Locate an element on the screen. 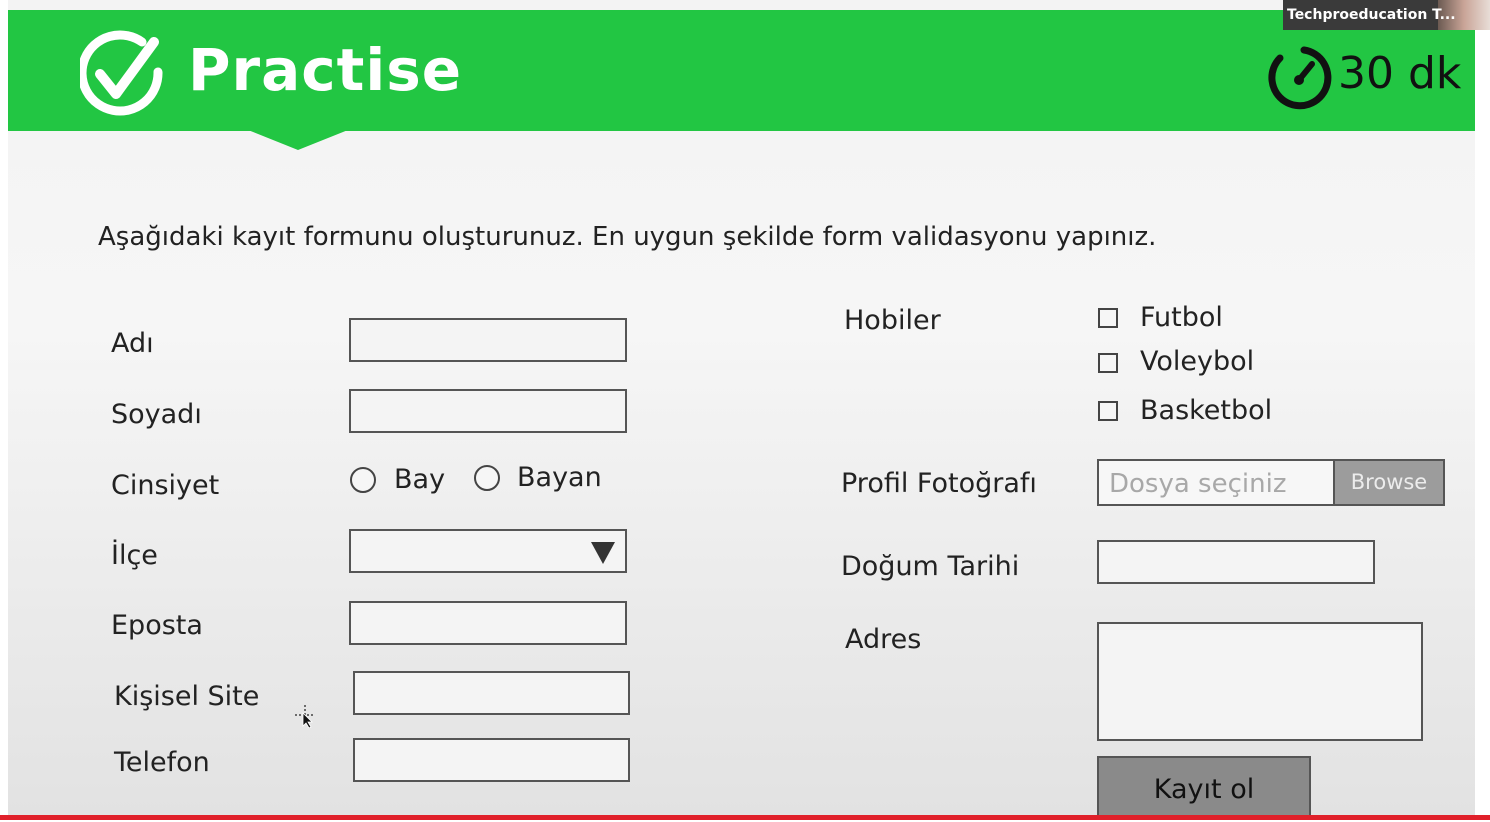 The width and height of the screenshot is (1490, 822). adi-input is located at coordinates (488, 340).